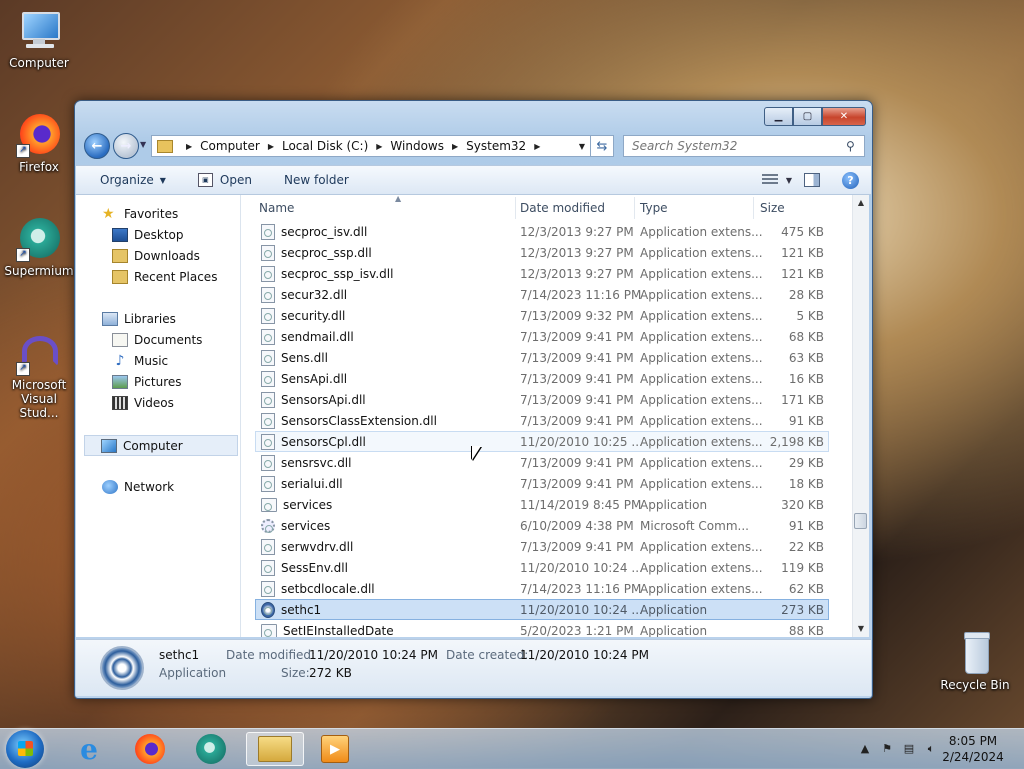 This screenshot has width=1024, height=769. I want to click on taskbar-firefox, so click(150, 749).